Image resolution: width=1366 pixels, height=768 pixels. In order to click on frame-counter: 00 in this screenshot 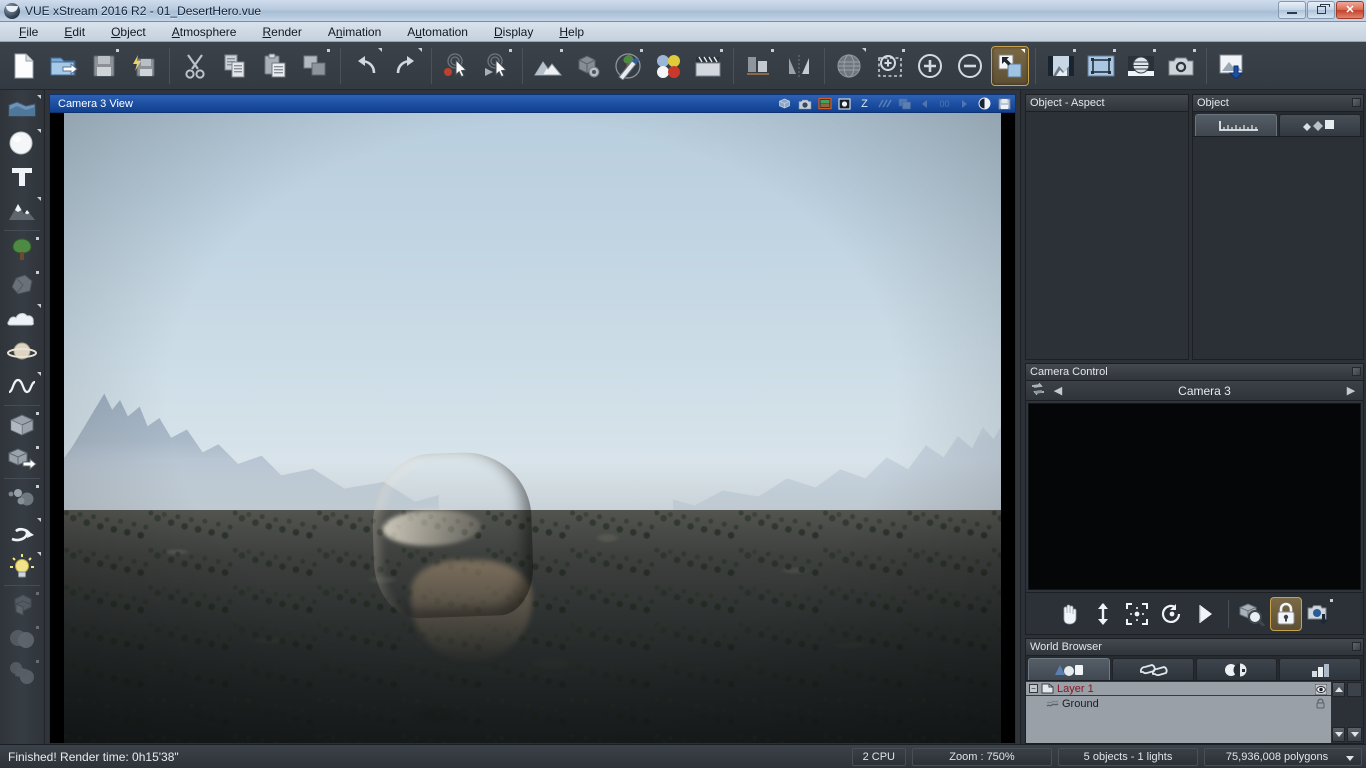, I will do `click(944, 103)`.